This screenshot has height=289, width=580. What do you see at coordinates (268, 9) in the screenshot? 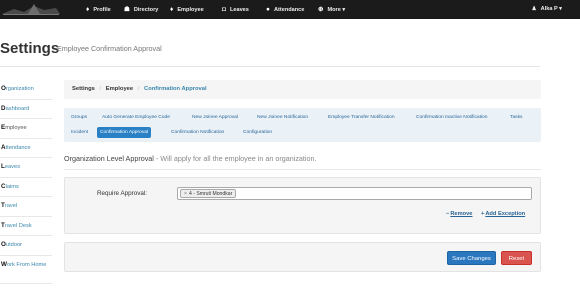
I see `clock-icon: ●` at bounding box center [268, 9].